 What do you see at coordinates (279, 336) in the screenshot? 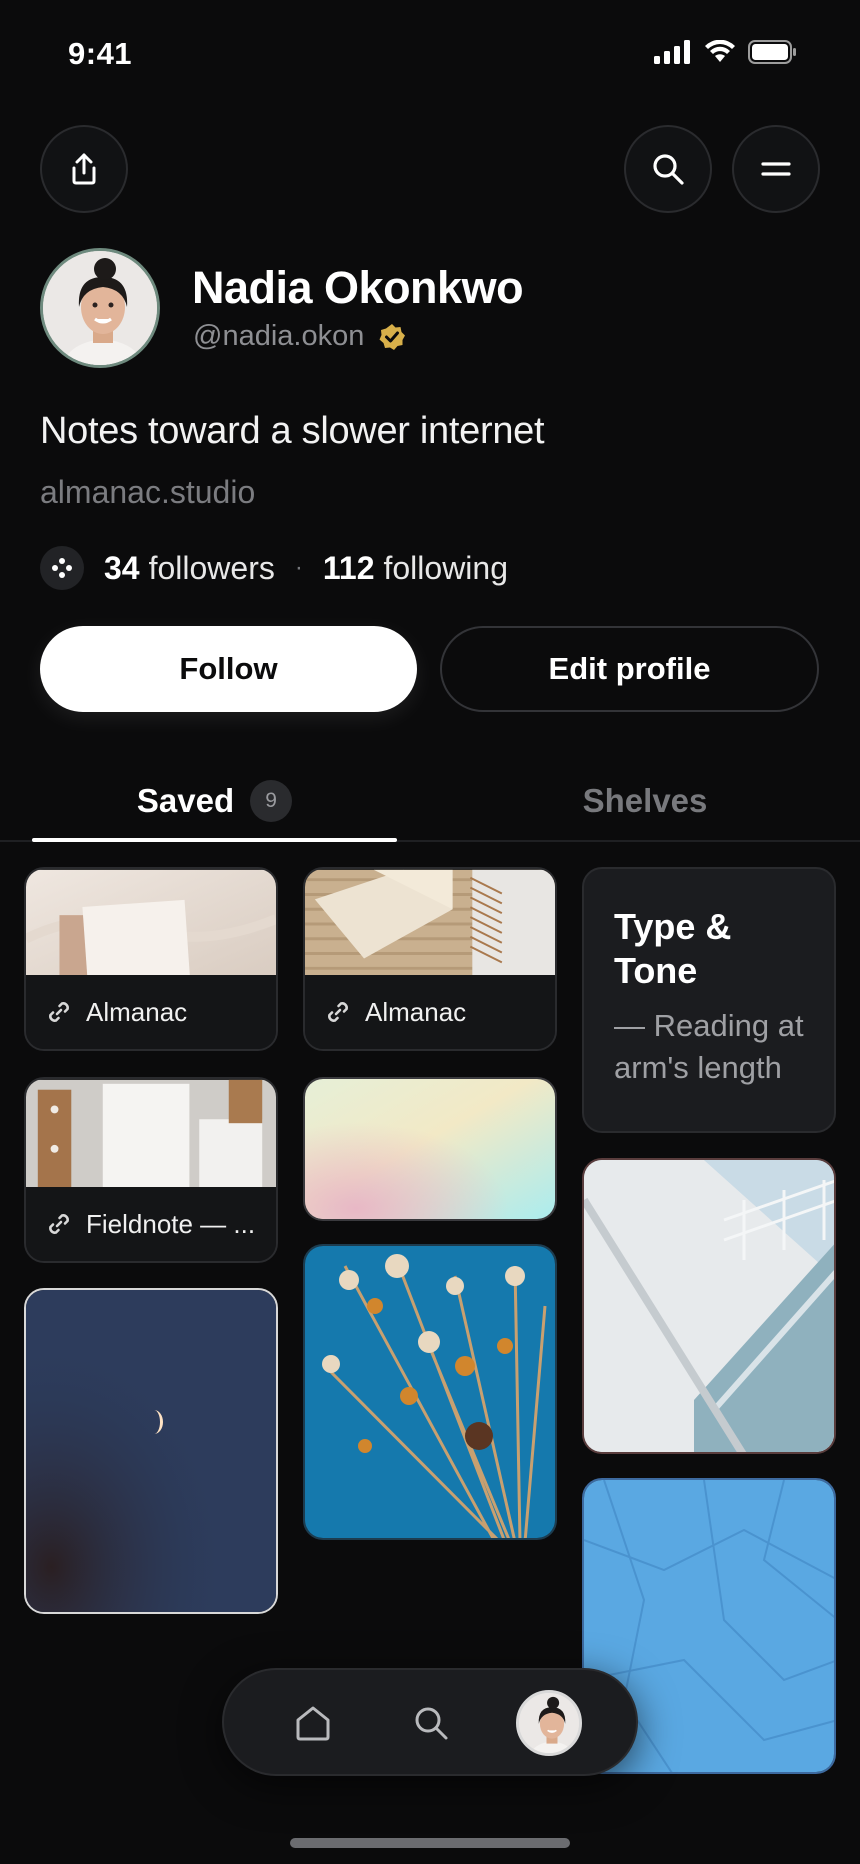
I see `profile-handle: @nadia.okon` at bounding box center [279, 336].